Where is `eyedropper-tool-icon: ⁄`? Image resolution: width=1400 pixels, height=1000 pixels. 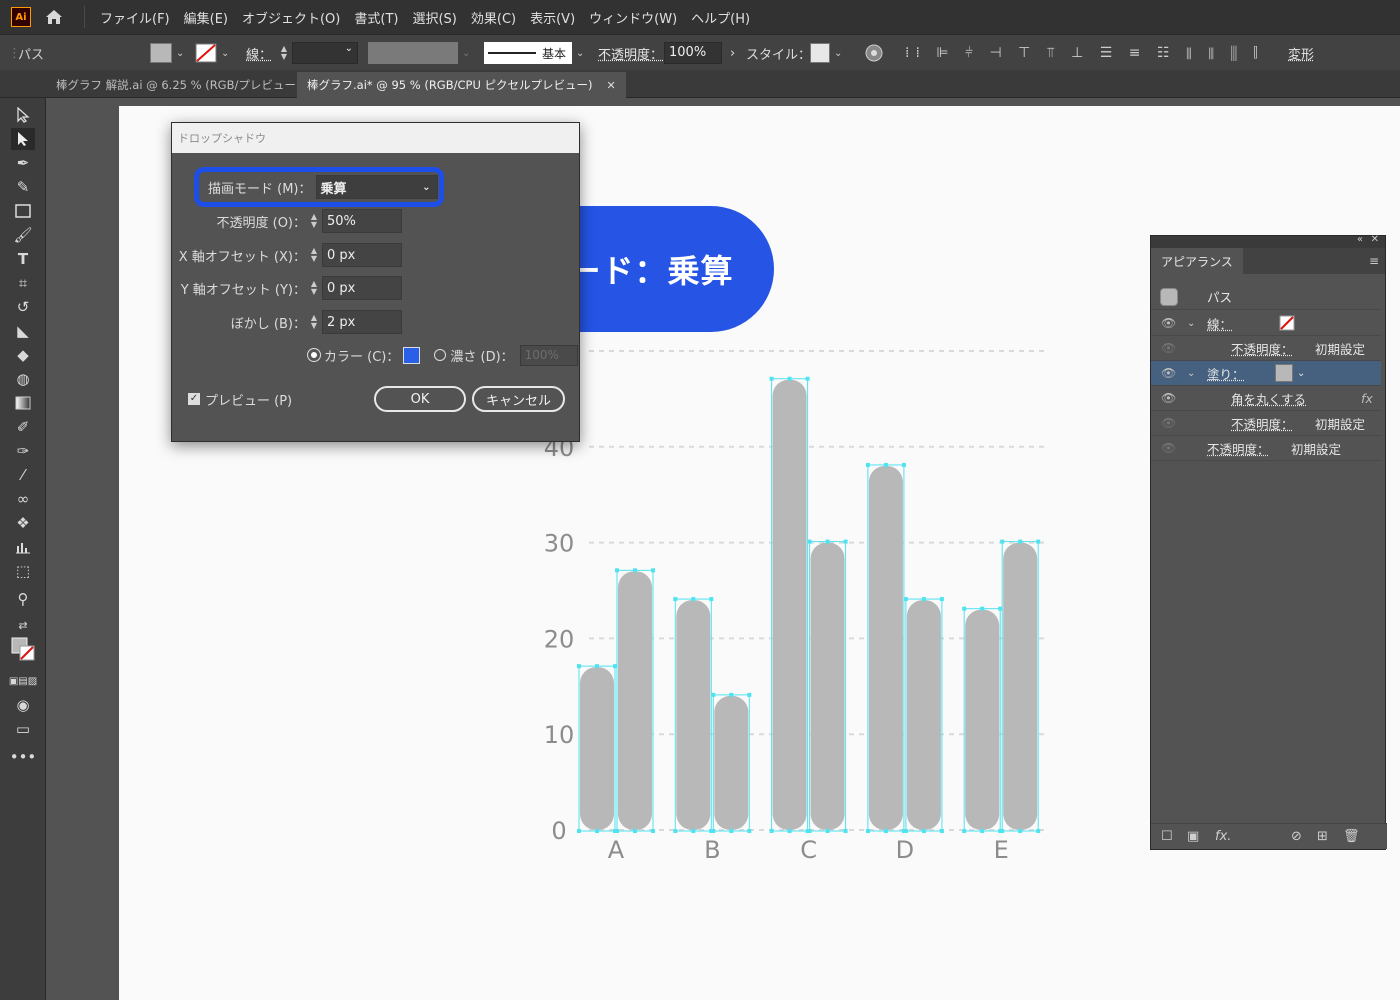
eyedropper-tool-icon: ⁄ is located at coordinates (23, 475).